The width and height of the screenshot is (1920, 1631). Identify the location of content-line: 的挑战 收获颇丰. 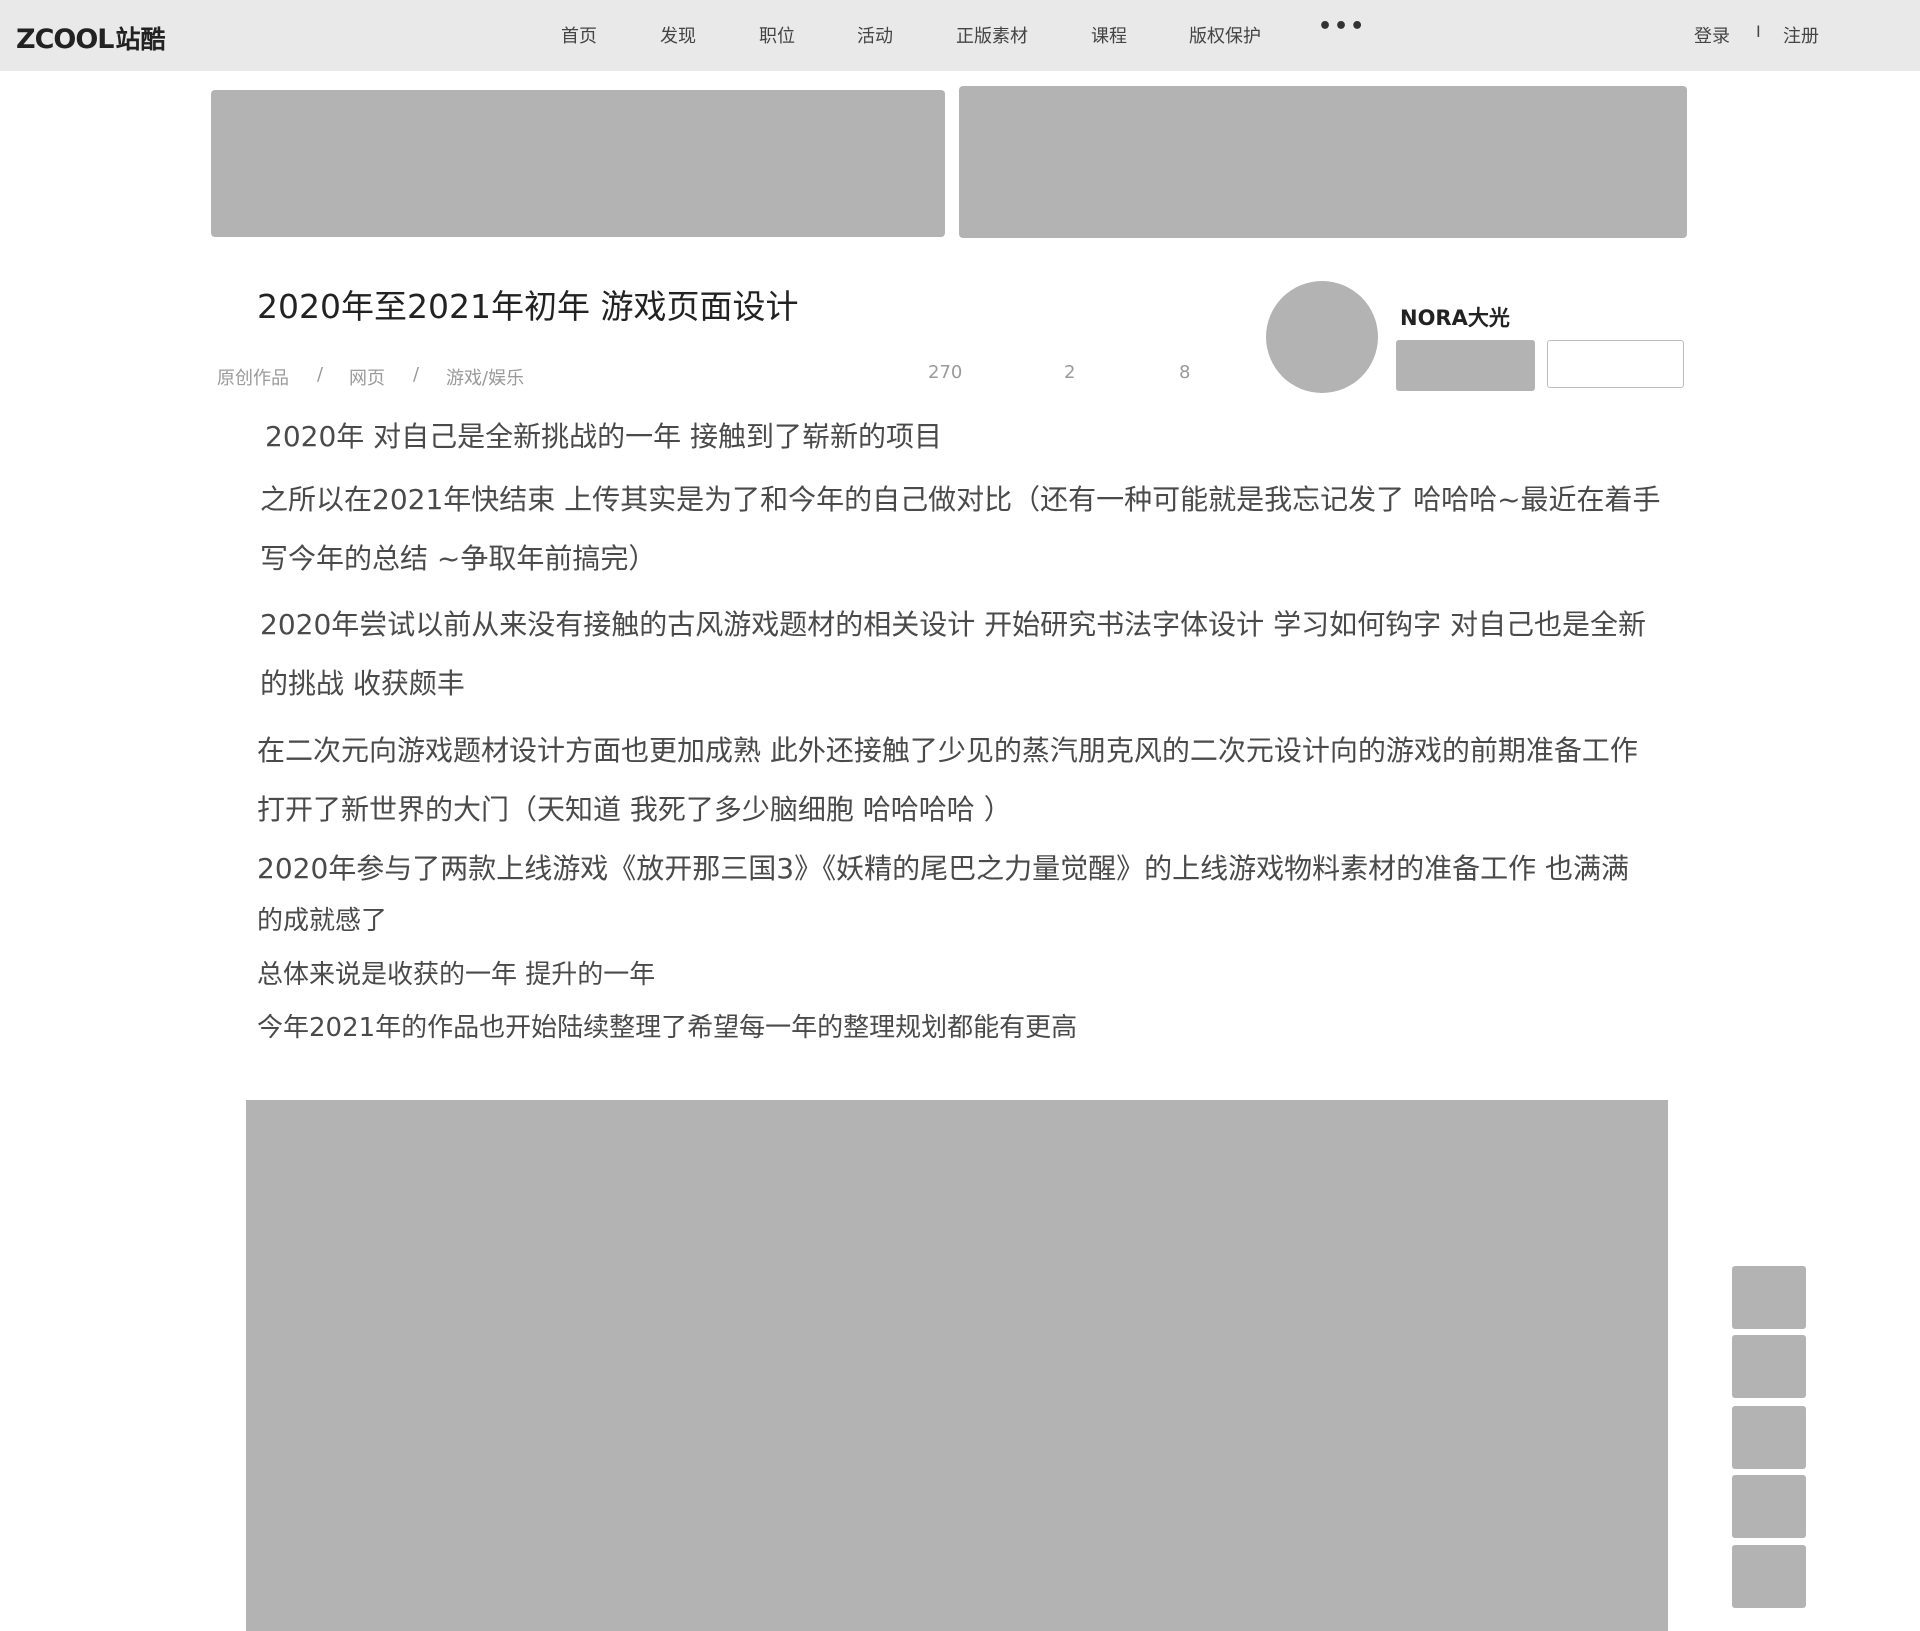
(362, 683).